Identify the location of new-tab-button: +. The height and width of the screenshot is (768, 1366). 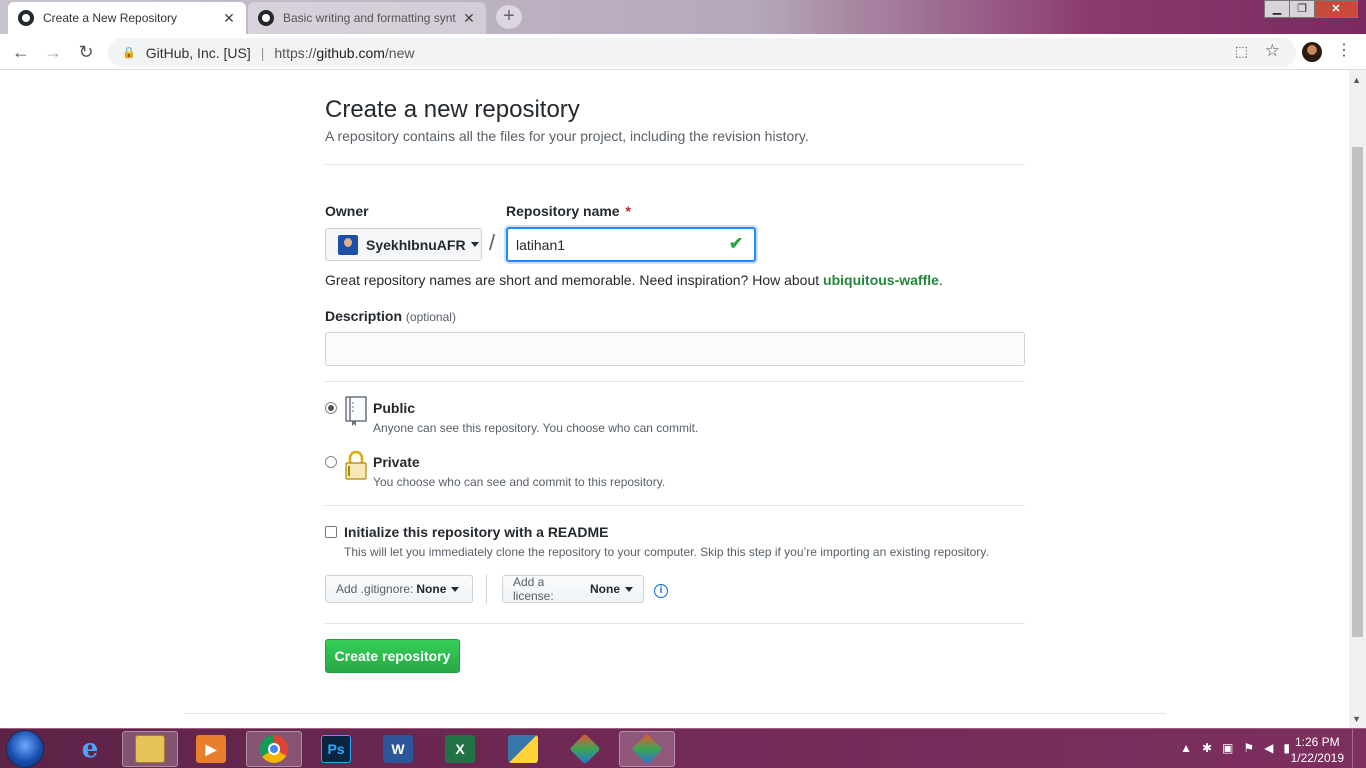
(509, 17).